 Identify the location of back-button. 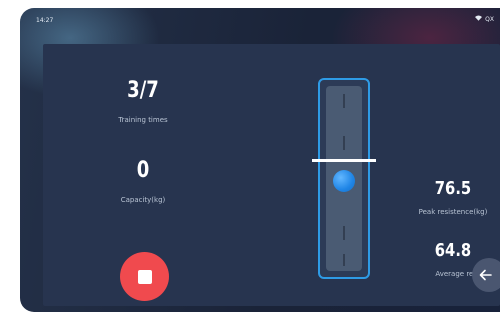
(486, 275).